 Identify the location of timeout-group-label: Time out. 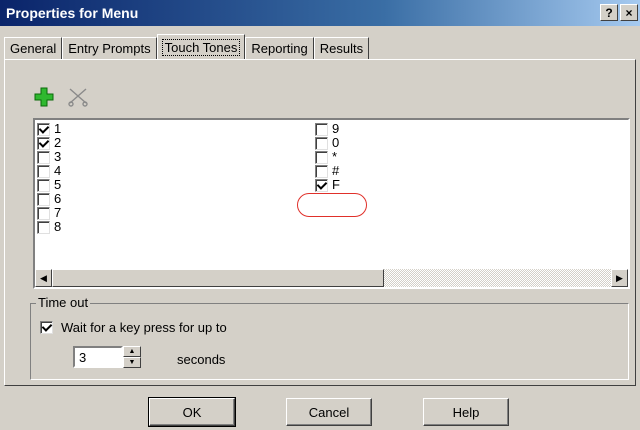
(63, 302).